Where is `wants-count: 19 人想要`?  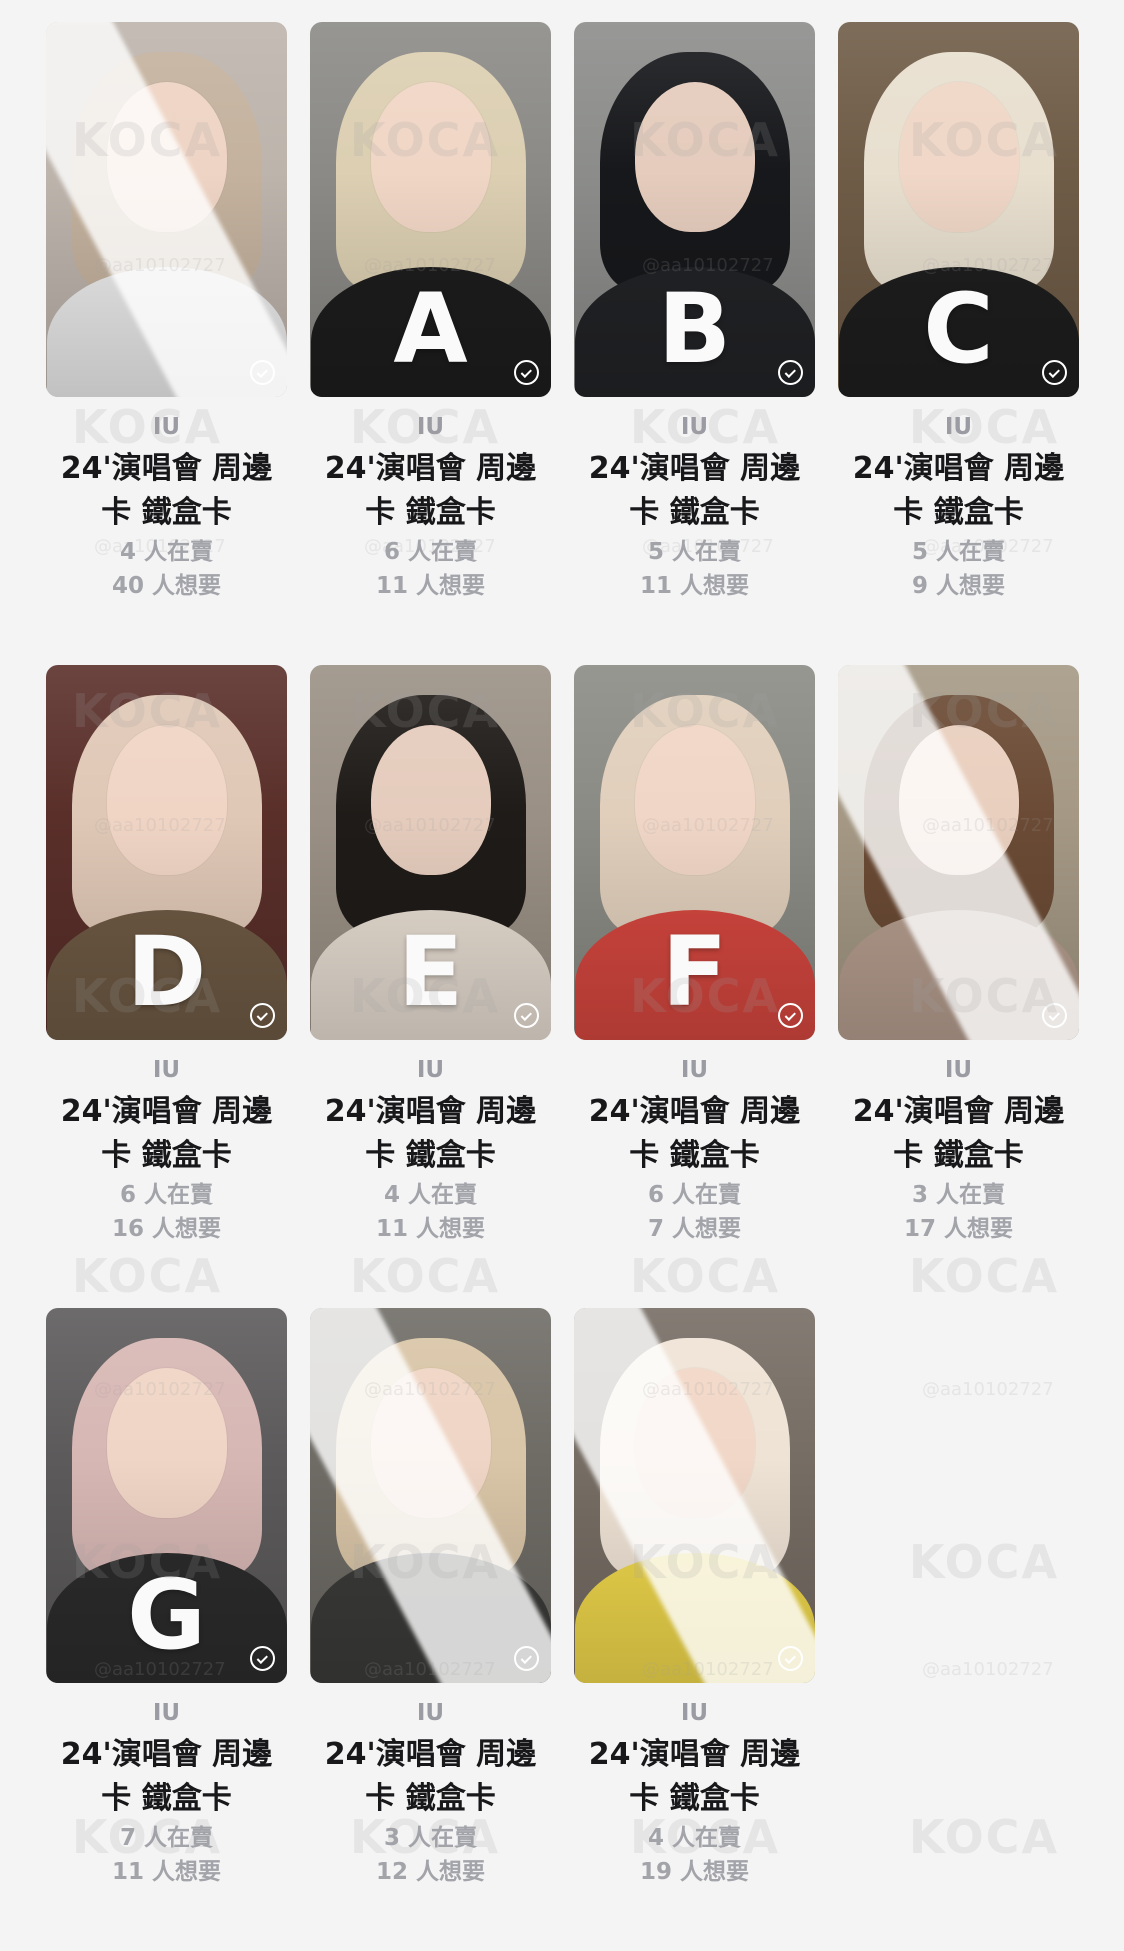
wants-count: 19 人想要 is located at coordinates (694, 1872).